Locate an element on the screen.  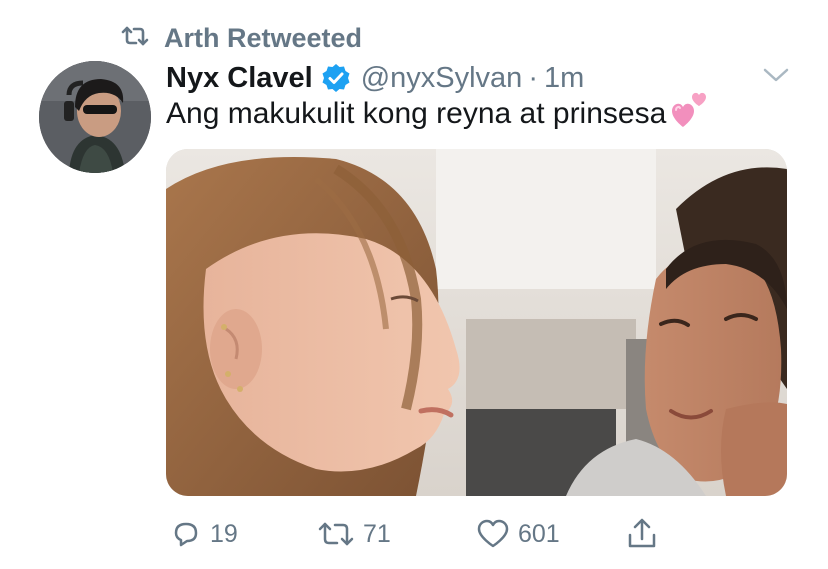
retweet-context: Arth Retweeted is located at coordinates (241, 38).